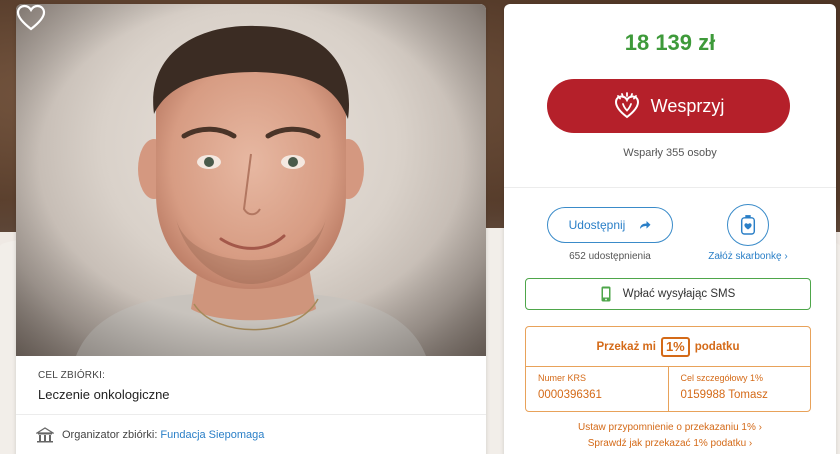 The width and height of the screenshot is (840, 454). I want to click on tax-percent-badge: 1%, so click(675, 346).